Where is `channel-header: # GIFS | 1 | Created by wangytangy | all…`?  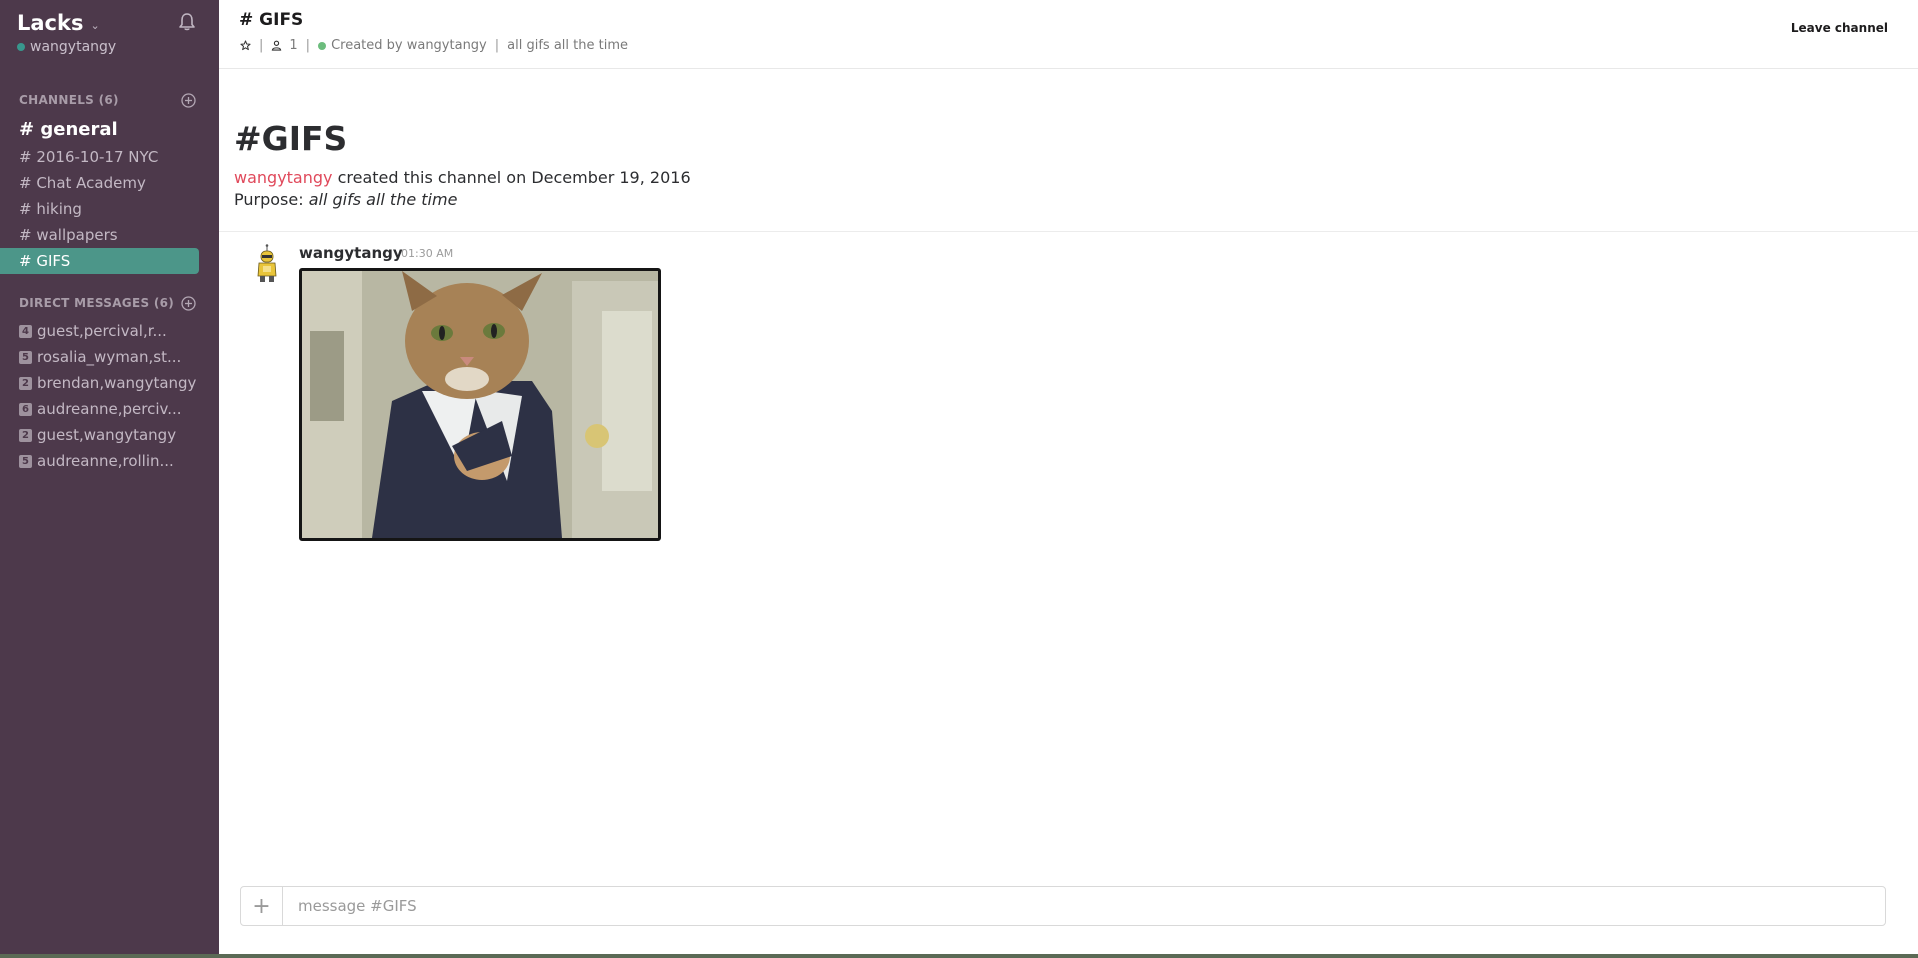 channel-header: # GIFS | 1 | Created by wangytangy | all… is located at coordinates (1068, 34).